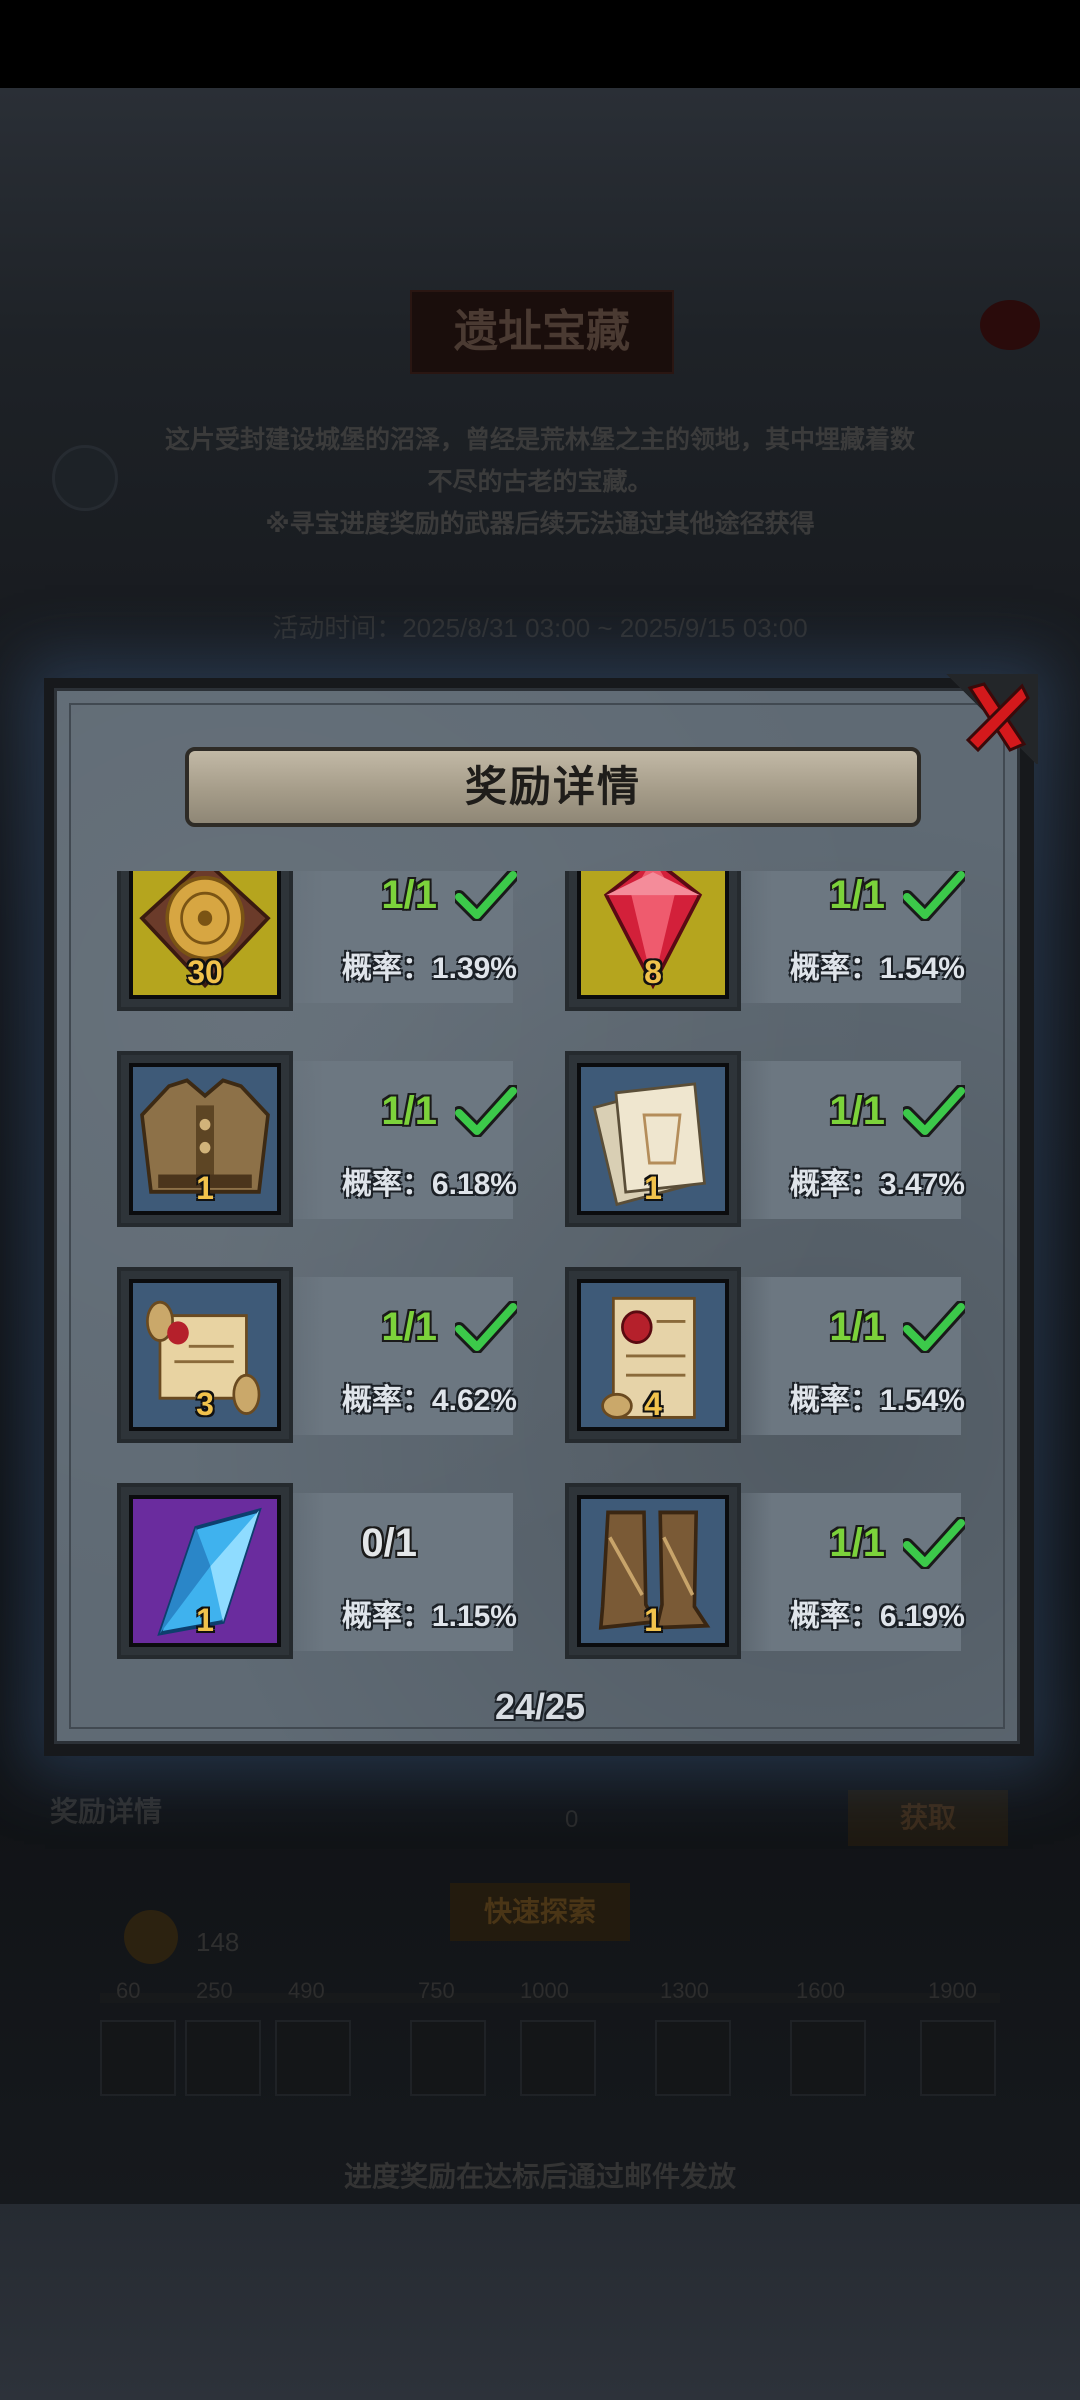 This screenshot has width=1080, height=2400. What do you see at coordinates (653, 972) in the screenshot?
I see `reward-quantity: 8` at bounding box center [653, 972].